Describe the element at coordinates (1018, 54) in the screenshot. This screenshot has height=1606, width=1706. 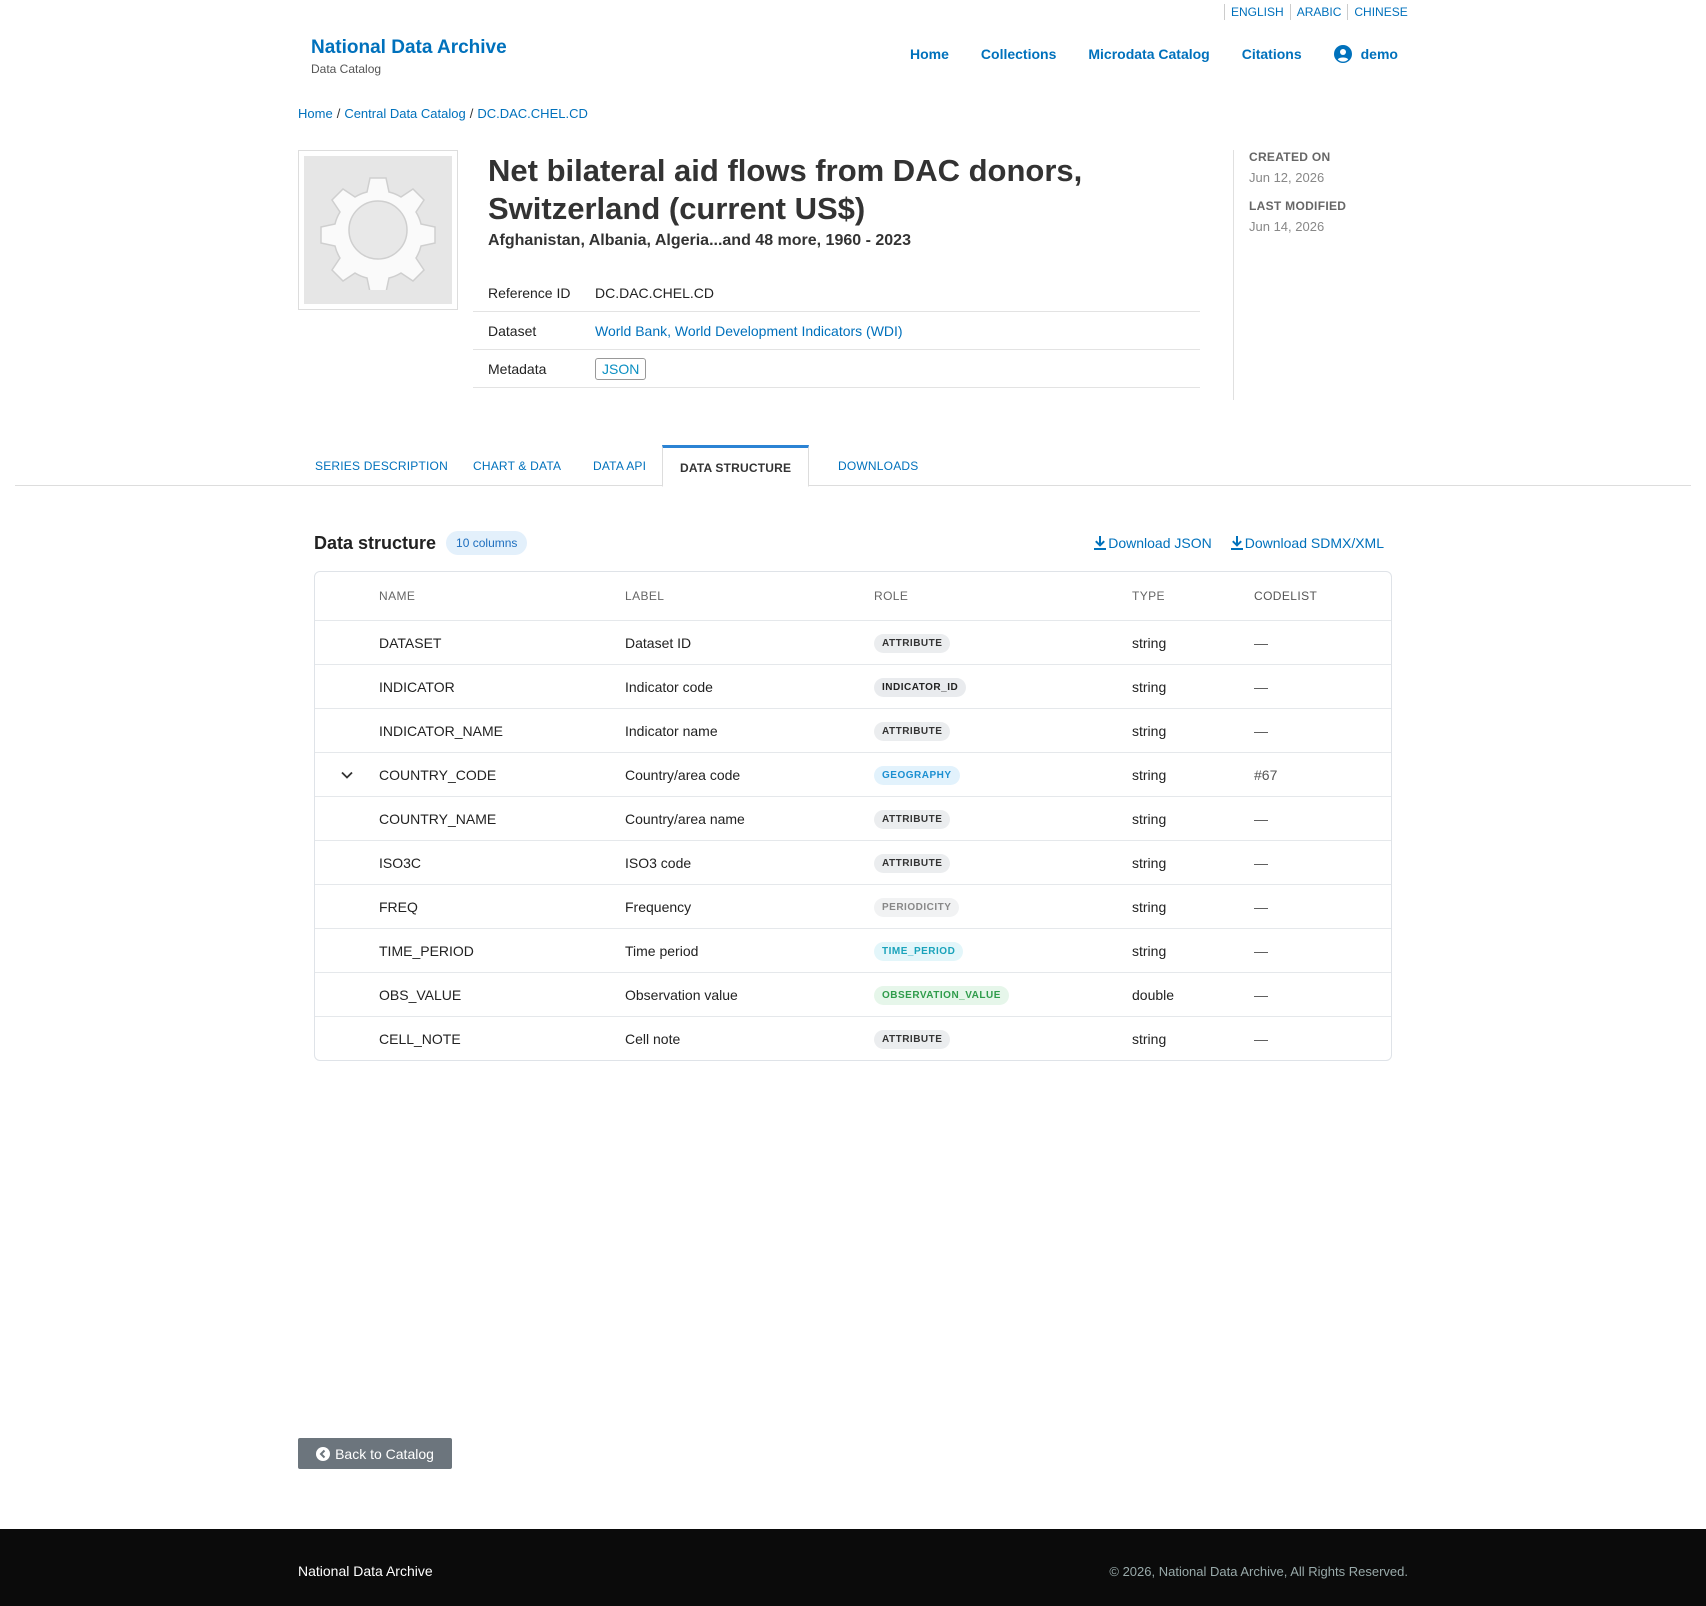
I see `nav-collections: Collections` at that location.